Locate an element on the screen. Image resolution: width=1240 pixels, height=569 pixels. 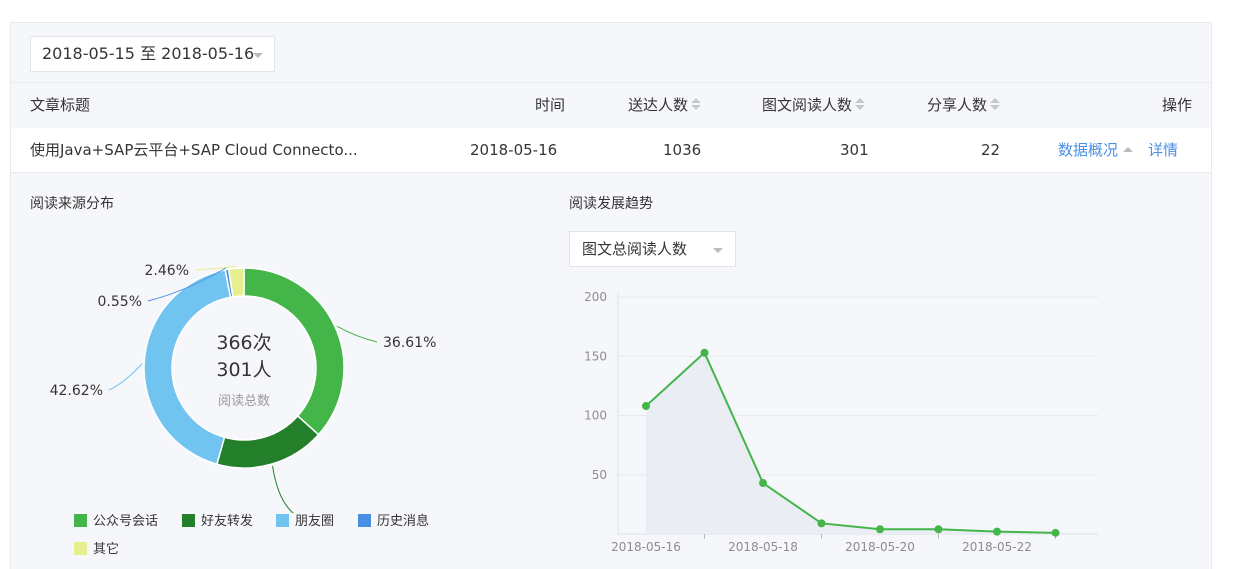
legend-item: 好友转发 is located at coordinates (217, 522).